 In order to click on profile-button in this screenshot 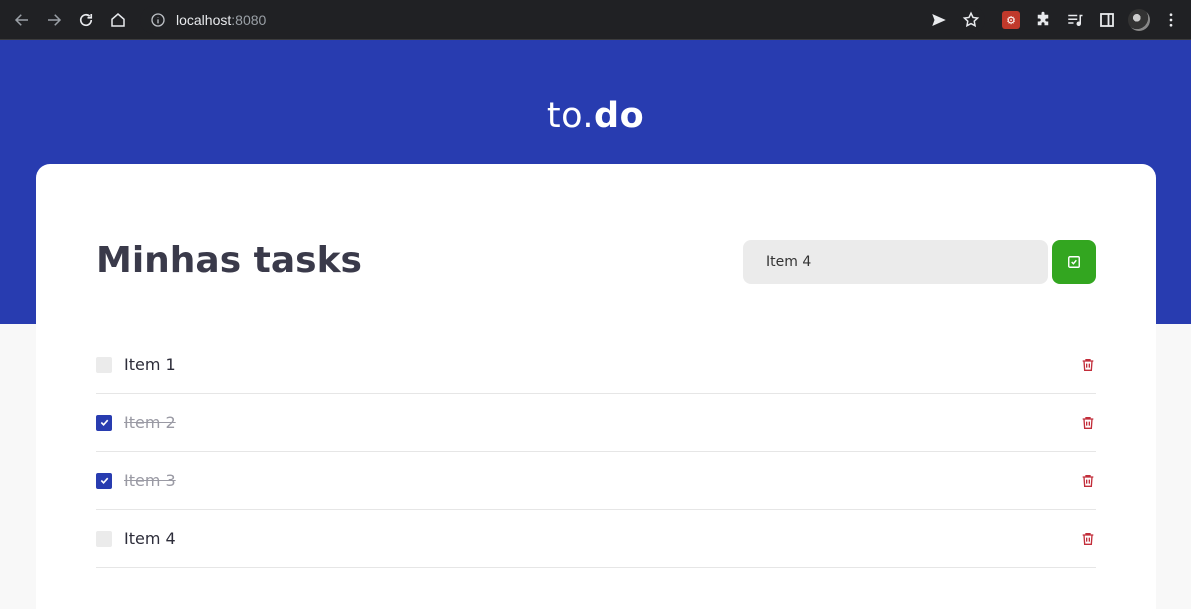, I will do `click(1139, 20)`.